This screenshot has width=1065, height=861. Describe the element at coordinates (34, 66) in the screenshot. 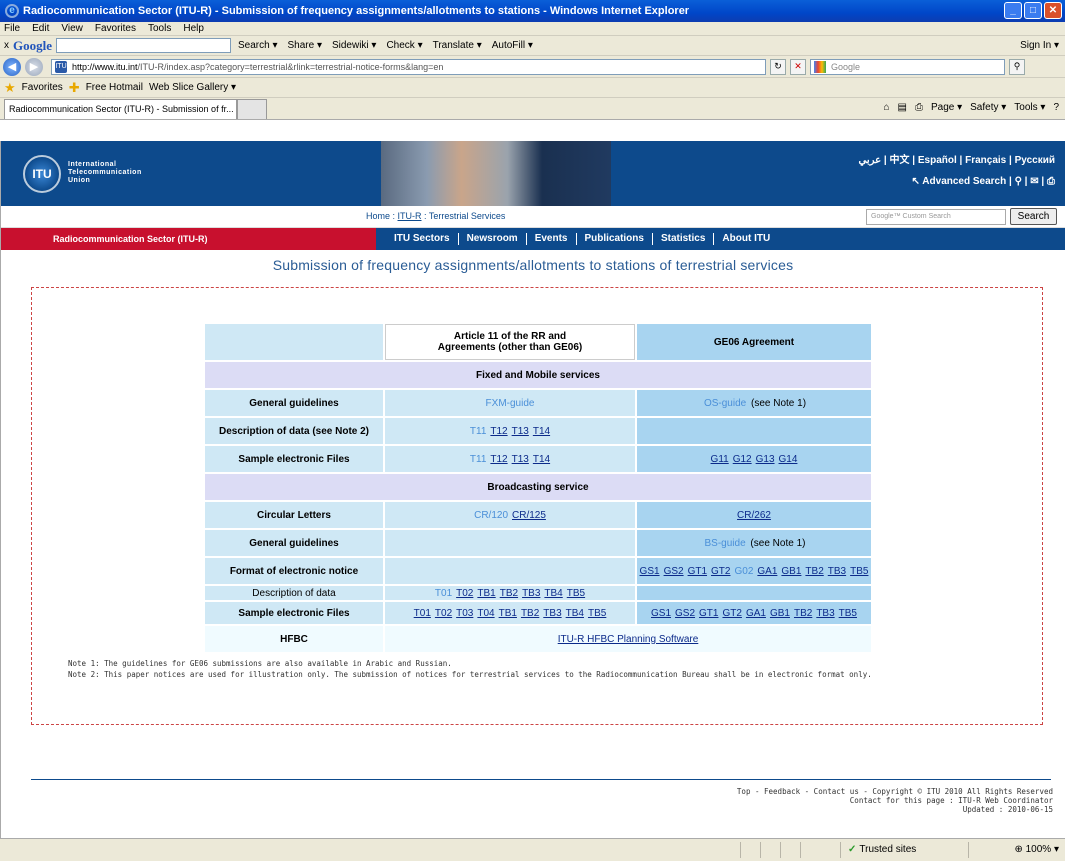

I see `forward-button: ▶` at that location.